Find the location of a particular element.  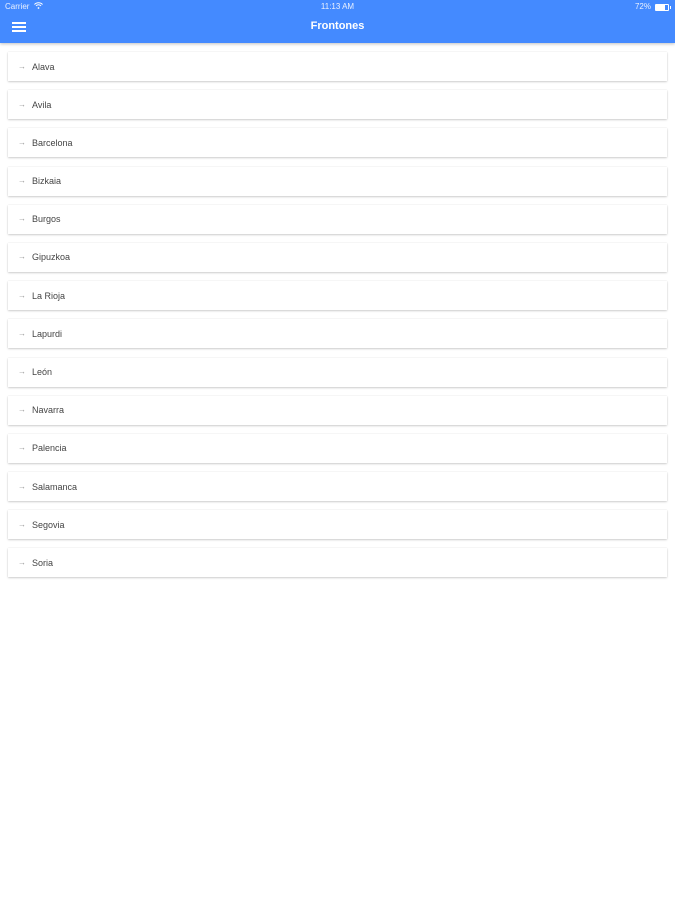

list-item-label: Navarra is located at coordinates (48, 410).